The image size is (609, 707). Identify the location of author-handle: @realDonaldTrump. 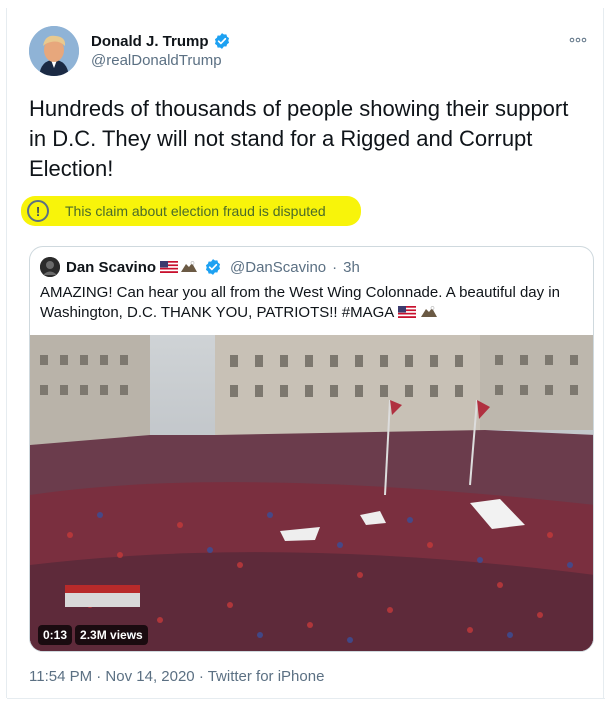
(156, 60).